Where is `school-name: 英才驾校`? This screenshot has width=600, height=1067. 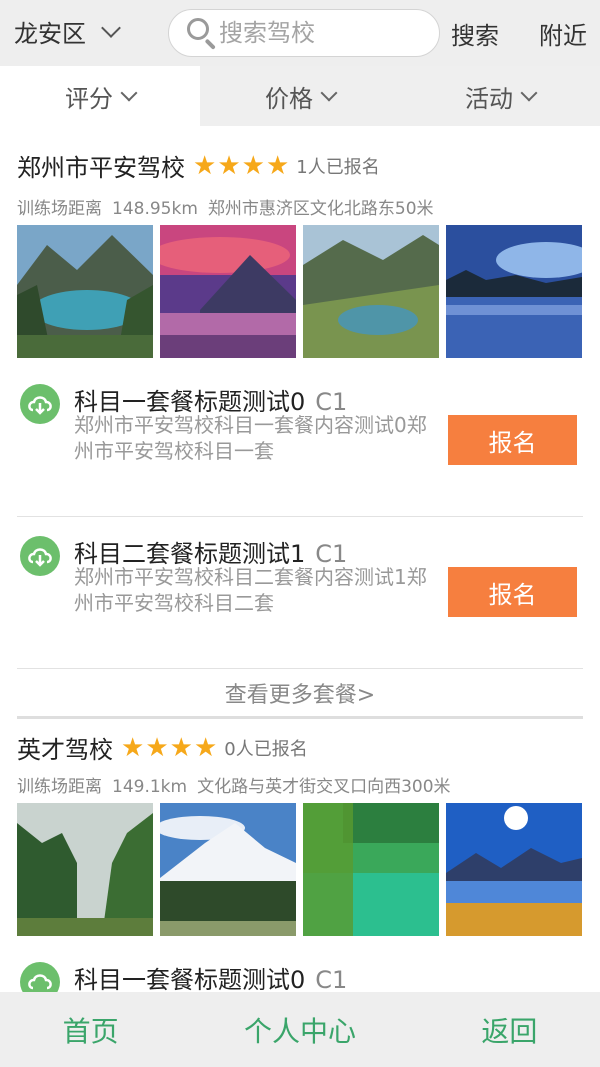
school-name: 英才驾校 is located at coordinates (65, 750).